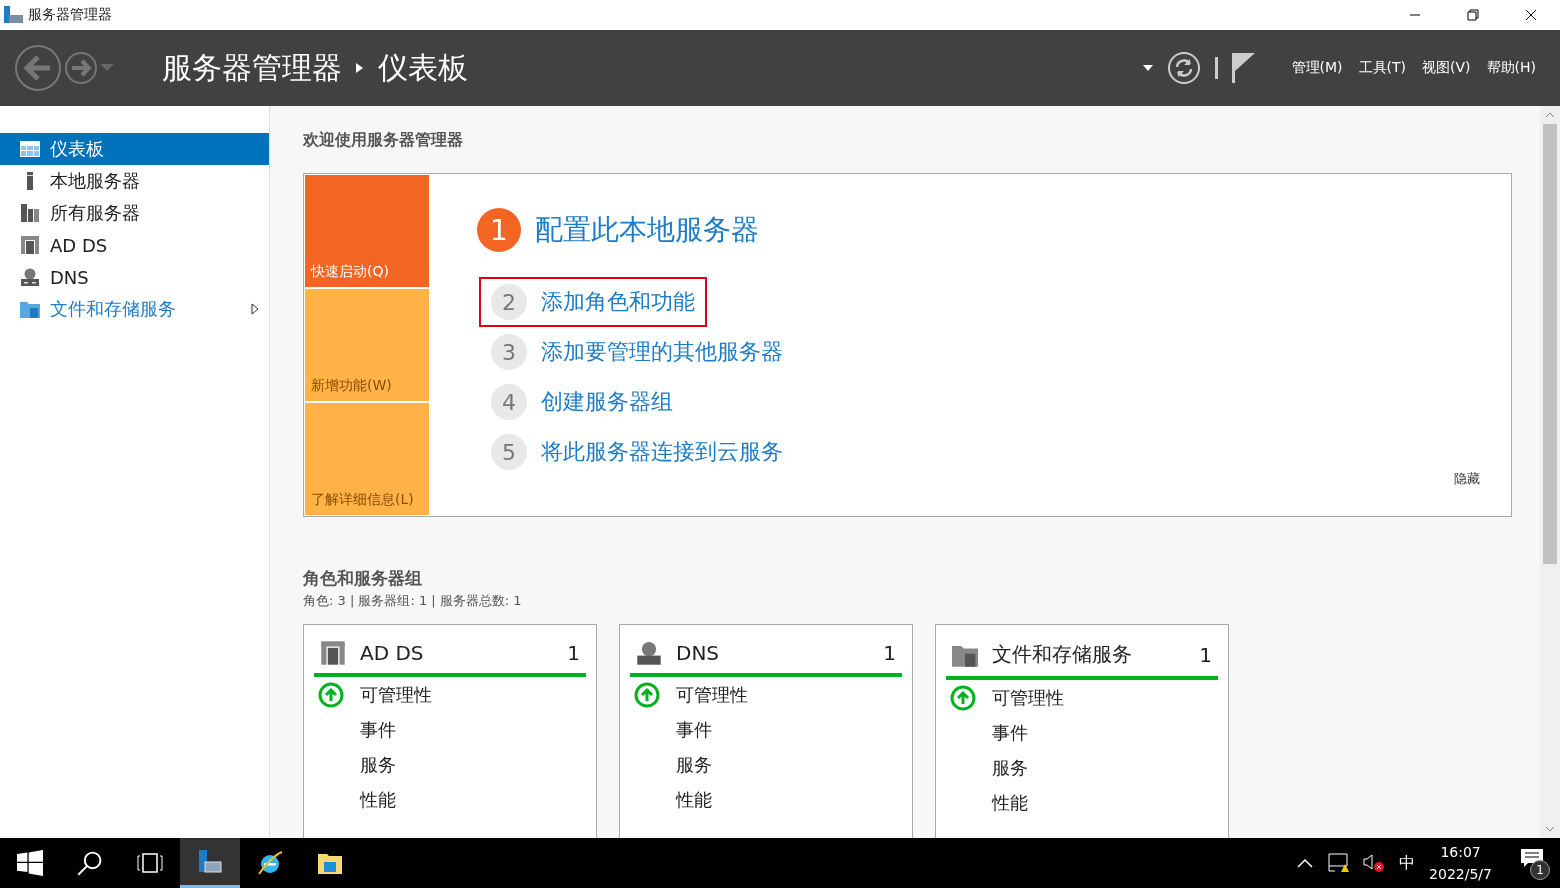 The height and width of the screenshot is (888, 1560). What do you see at coordinates (1374, 863) in the screenshot?
I see `speaker-muted-icon` at bounding box center [1374, 863].